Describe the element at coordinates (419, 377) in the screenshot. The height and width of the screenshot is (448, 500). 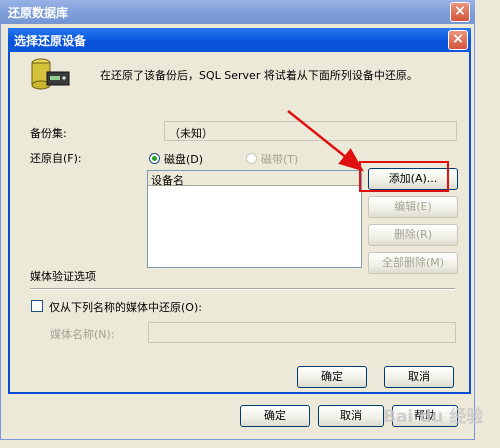
I see `dialog-cancel-button: 取消` at that location.